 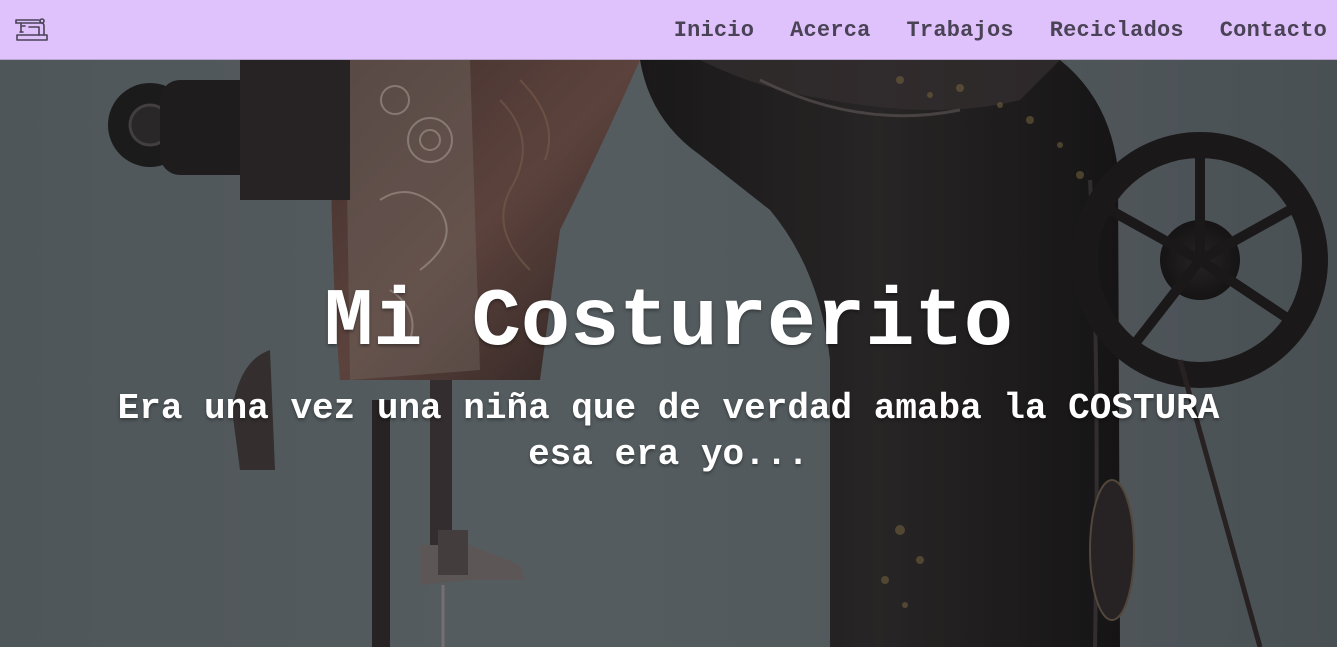 What do you see at coordinates (1273, 30) in the screenshot?
I see `nav-link-contacto: Contacto` at bounding box center [1273, 30].